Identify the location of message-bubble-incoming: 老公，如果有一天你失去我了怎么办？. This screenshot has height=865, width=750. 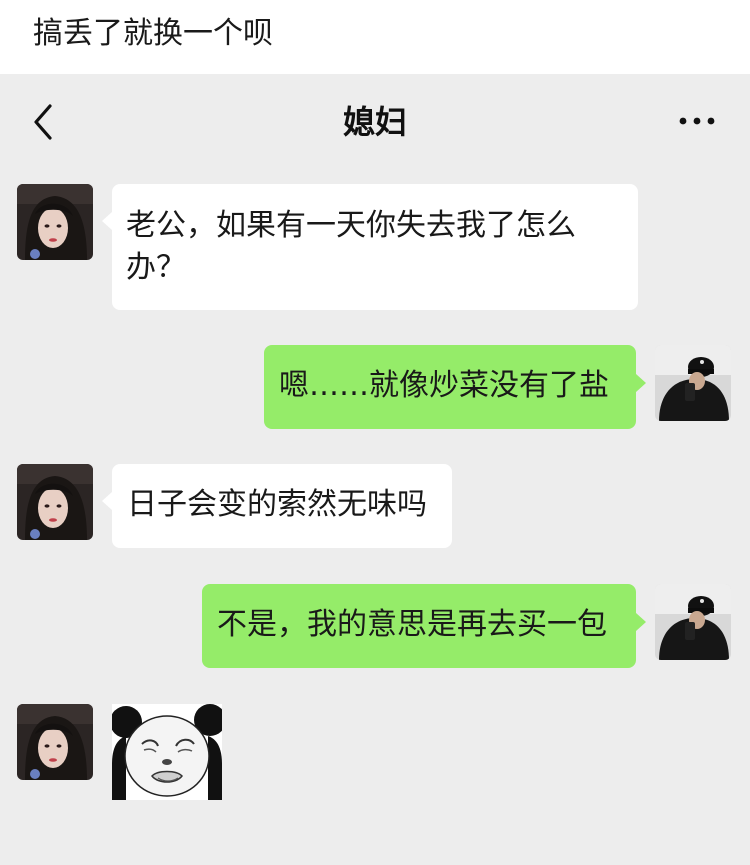
(375, 247).